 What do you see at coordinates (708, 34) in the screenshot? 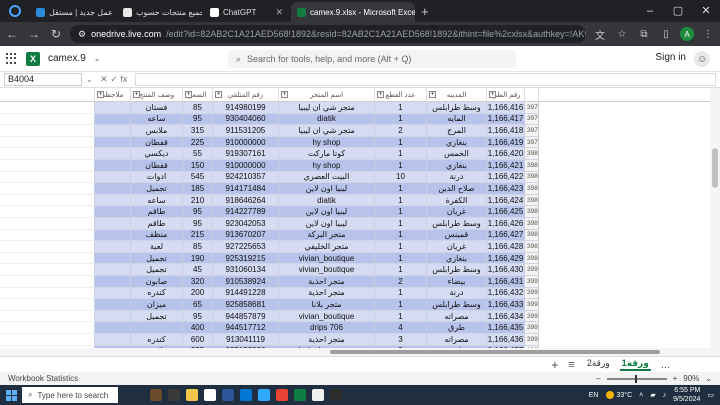
I see `browser-menu-dots-icon: ⋮` at bounding box center [708, 34].